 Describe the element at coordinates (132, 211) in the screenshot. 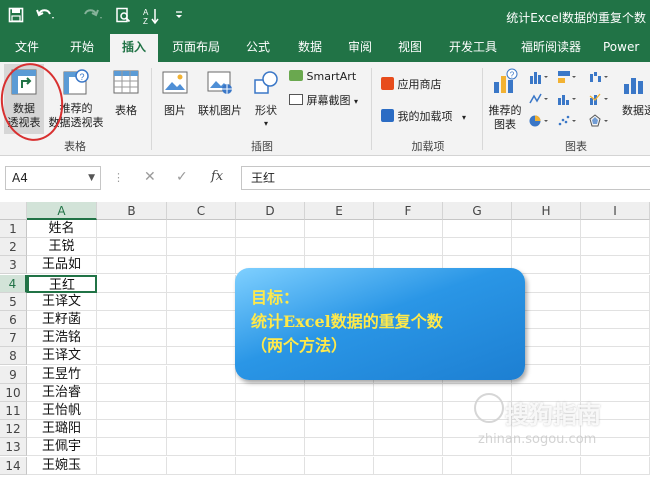

I see `column-header: B` at that location.